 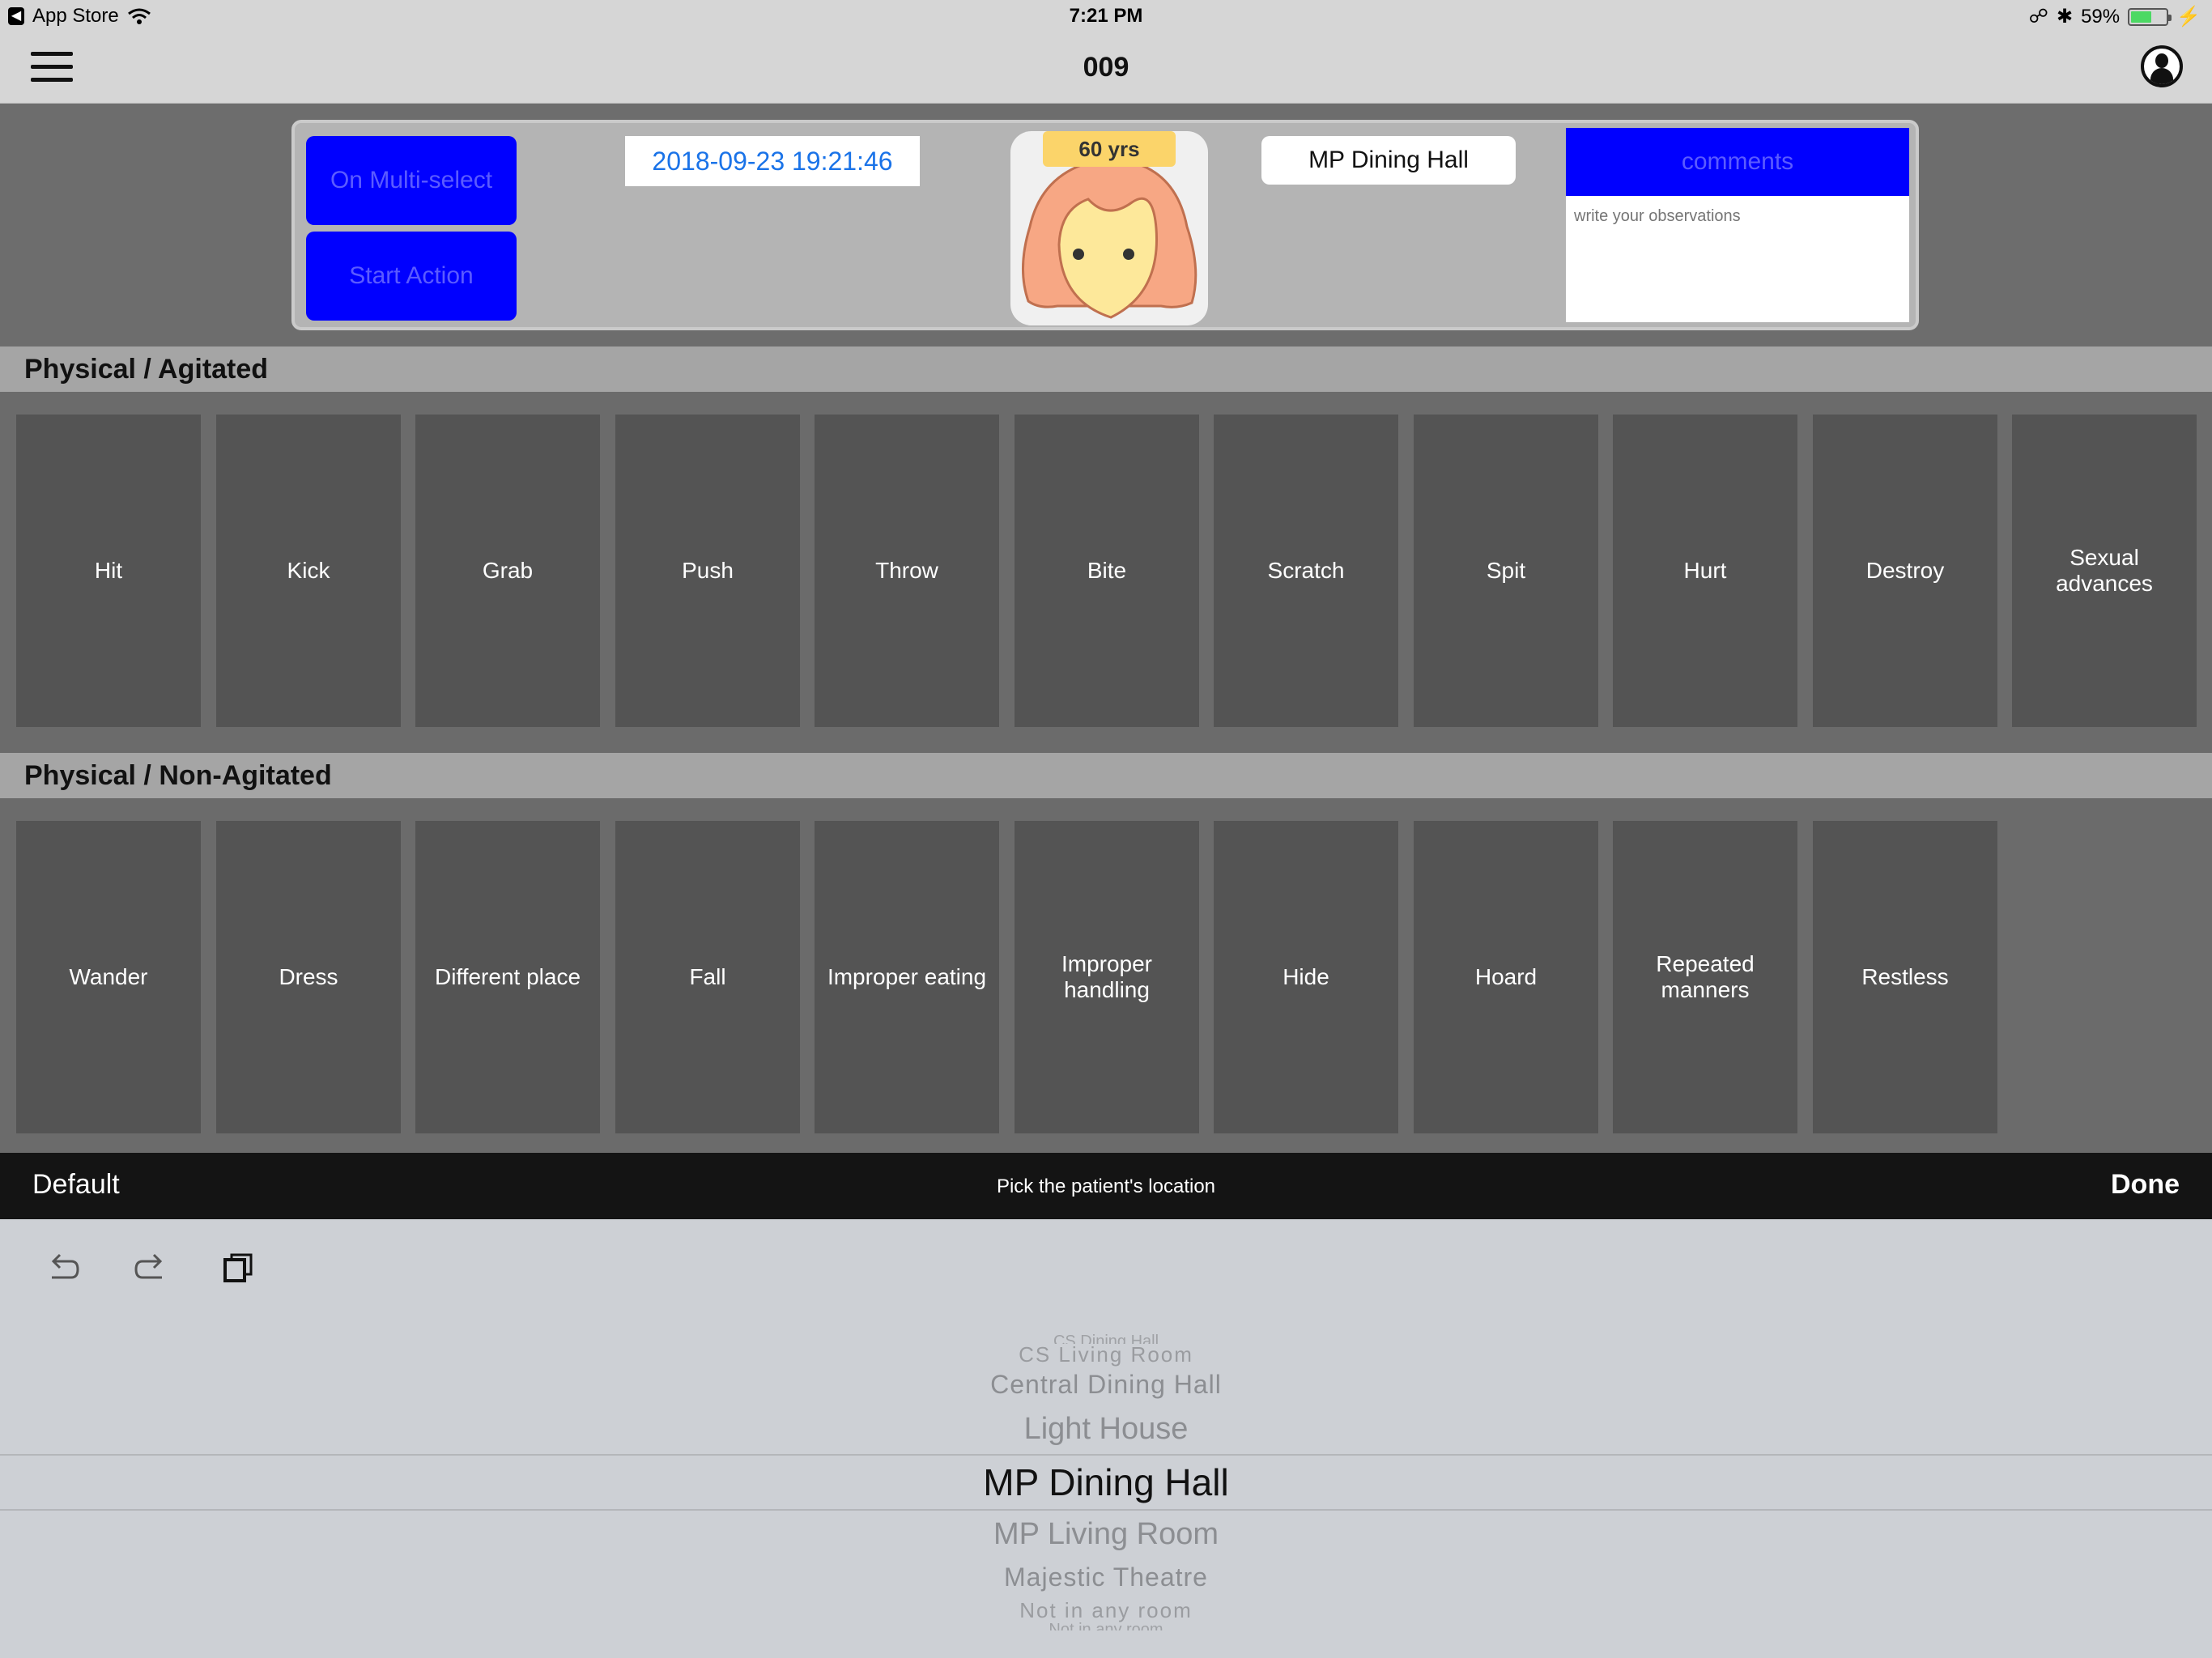 What do you see at coordinates (1905, 570) in the screenshot?
I see `tile-destroy: Destroy` at bounding box center [1905, 570].